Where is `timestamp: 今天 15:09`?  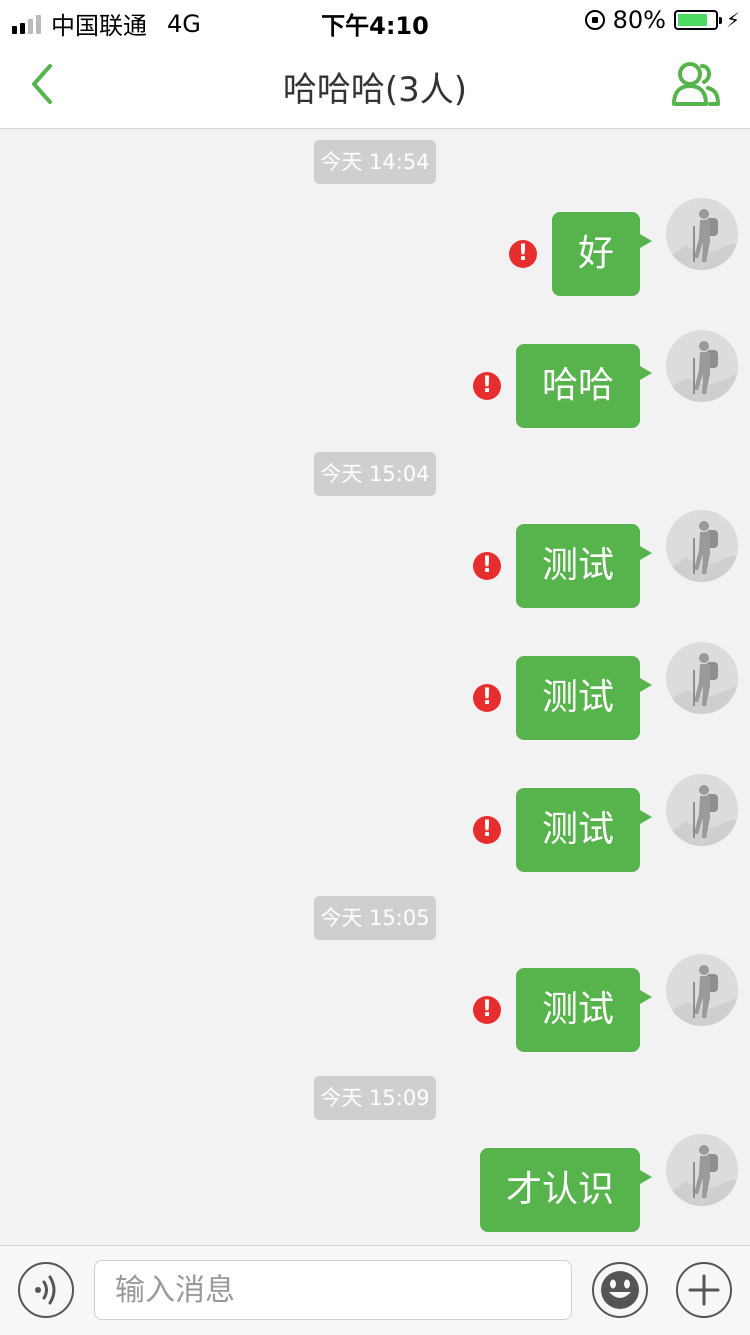
timestamp: 今天 15:09 is located at coordinates (375, 1098).